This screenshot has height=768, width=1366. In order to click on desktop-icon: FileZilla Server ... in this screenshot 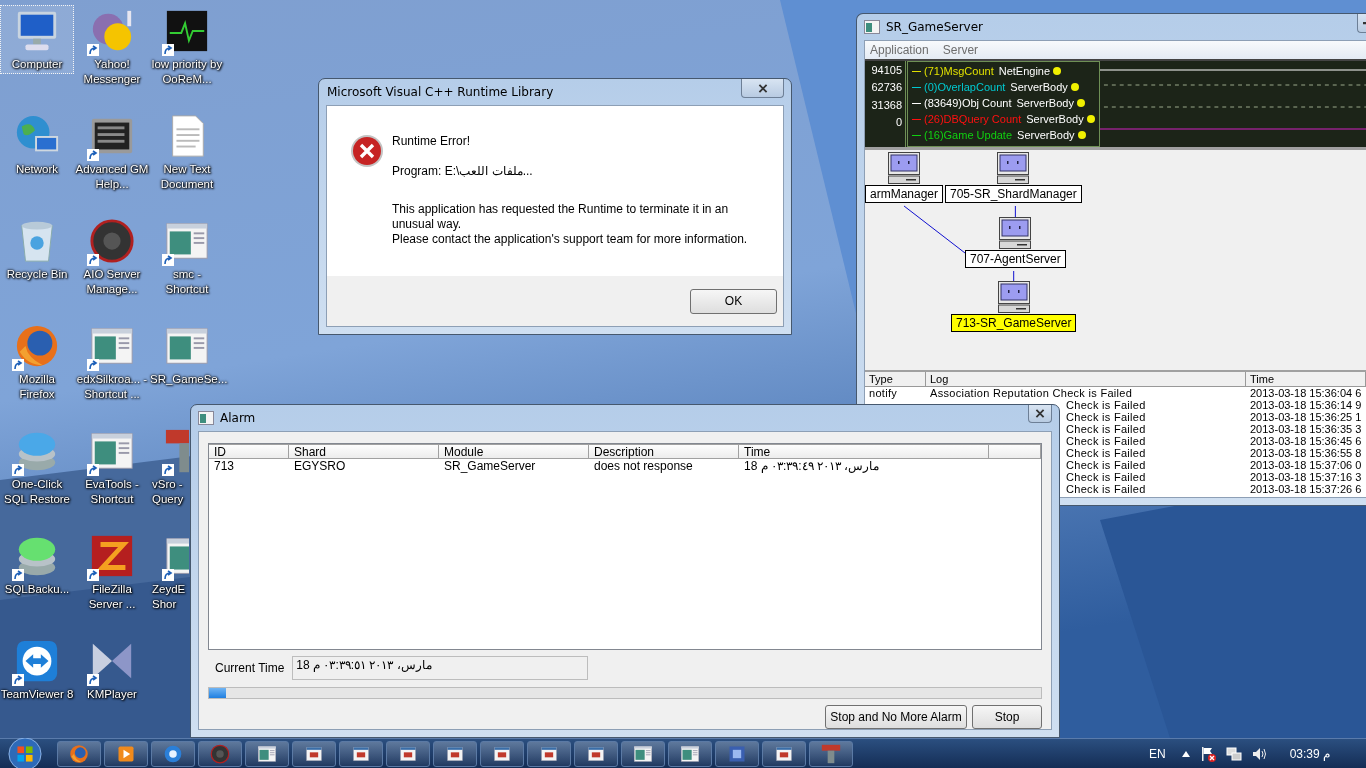, I will do `click(112, 572)`.